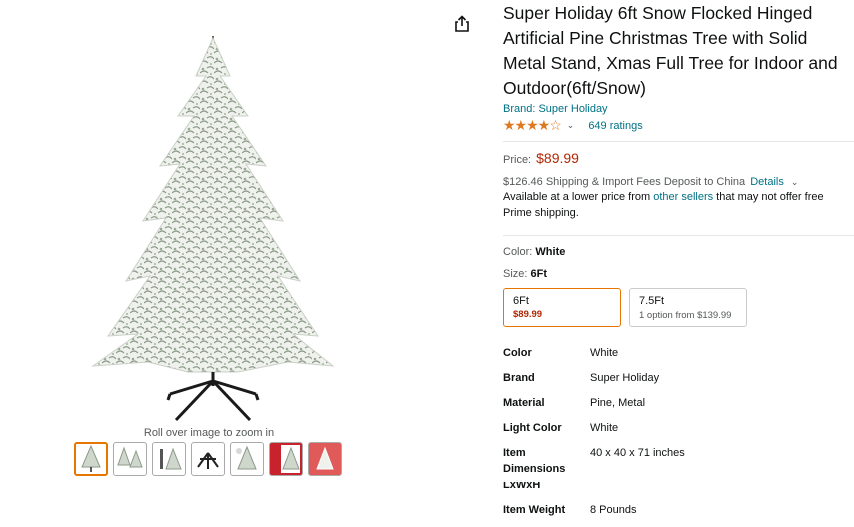 The image size is (854, 527). I want to click on size-option-7-5ft: 7.5Ft 1 option from $139.99, so click(688, 307).